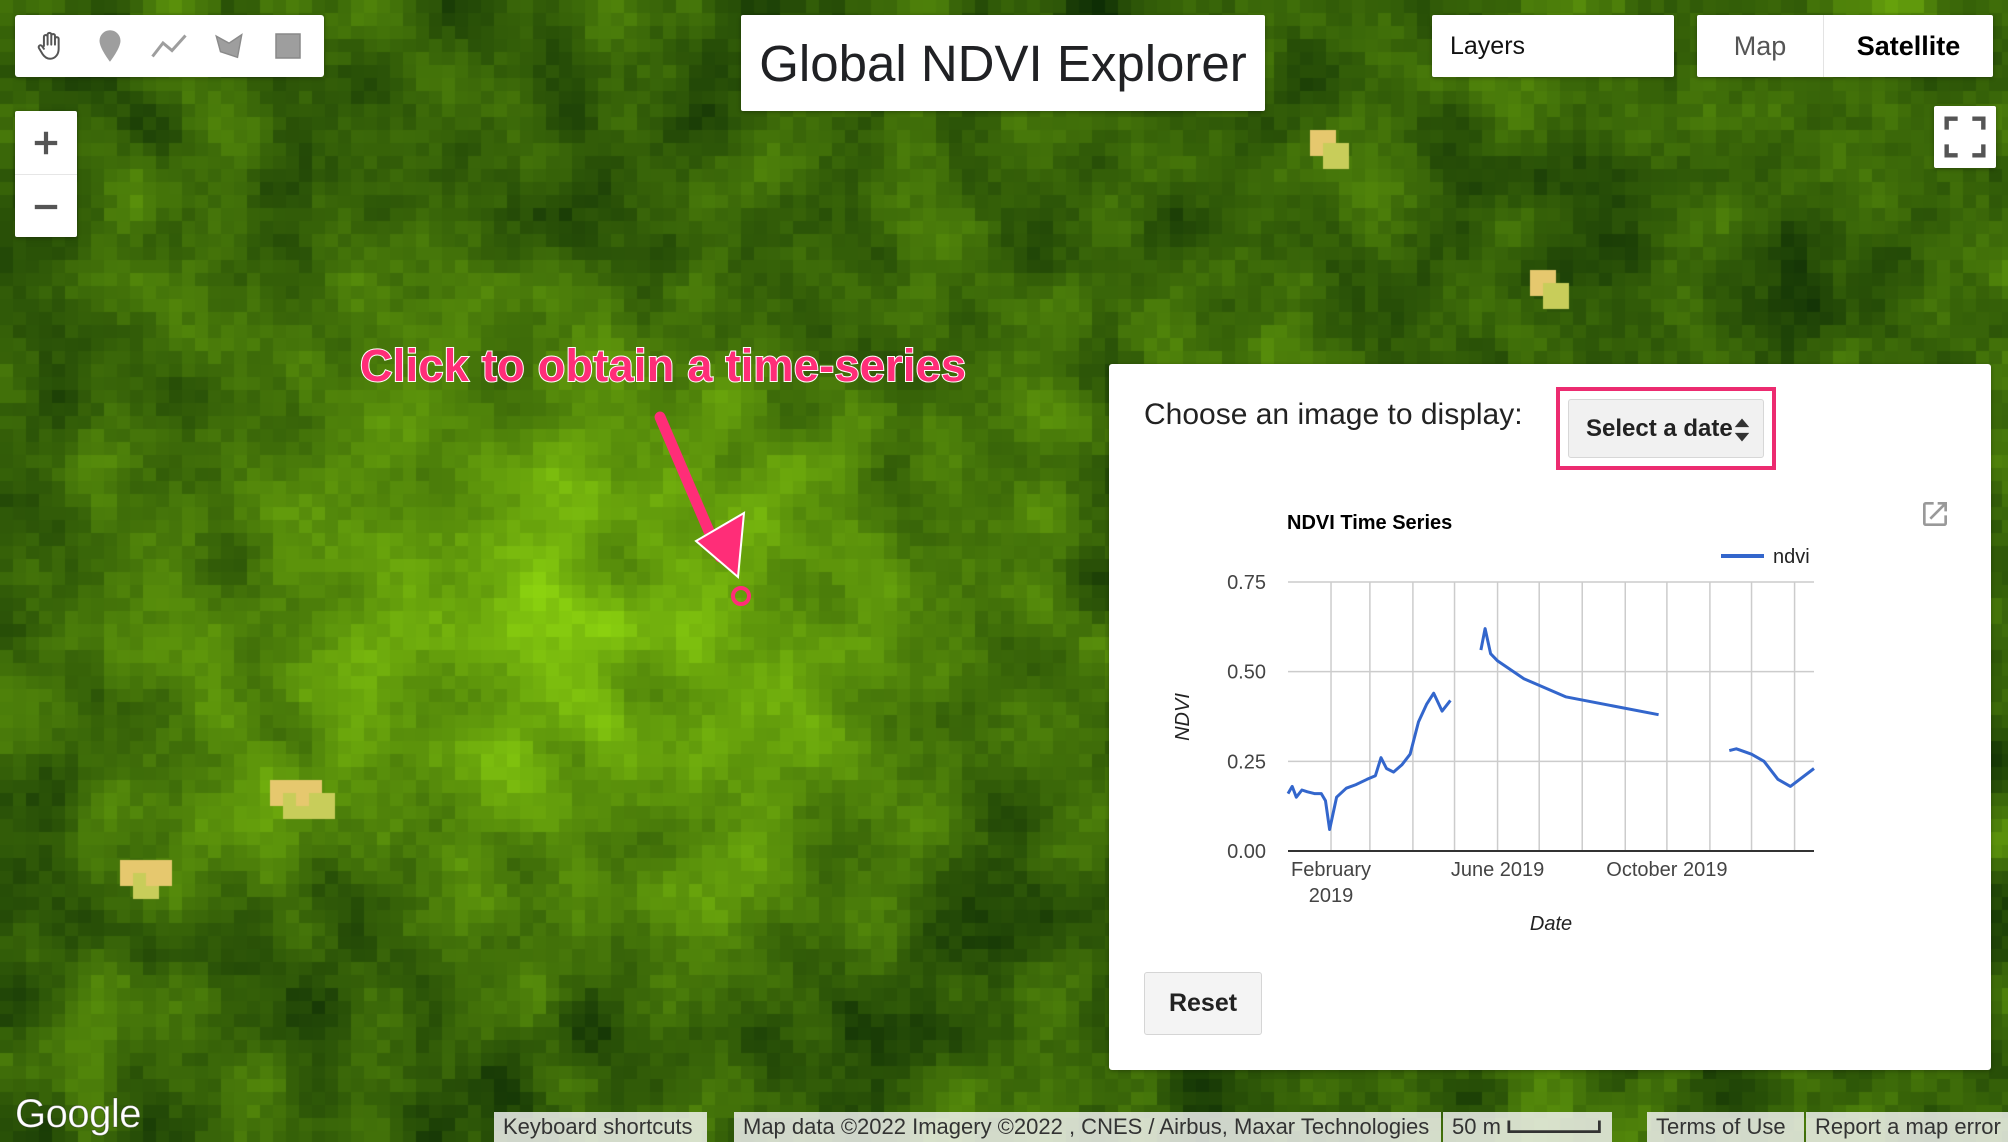  Describe the element at coordinates (1907, 1127) in the screenshot. I see `report-map-error-link: Report a map error` at that location.